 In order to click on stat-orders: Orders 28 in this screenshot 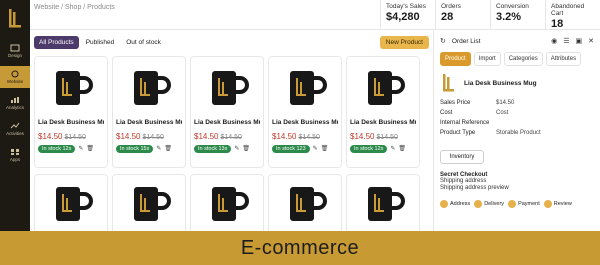, I will do `click(462, 14)`.